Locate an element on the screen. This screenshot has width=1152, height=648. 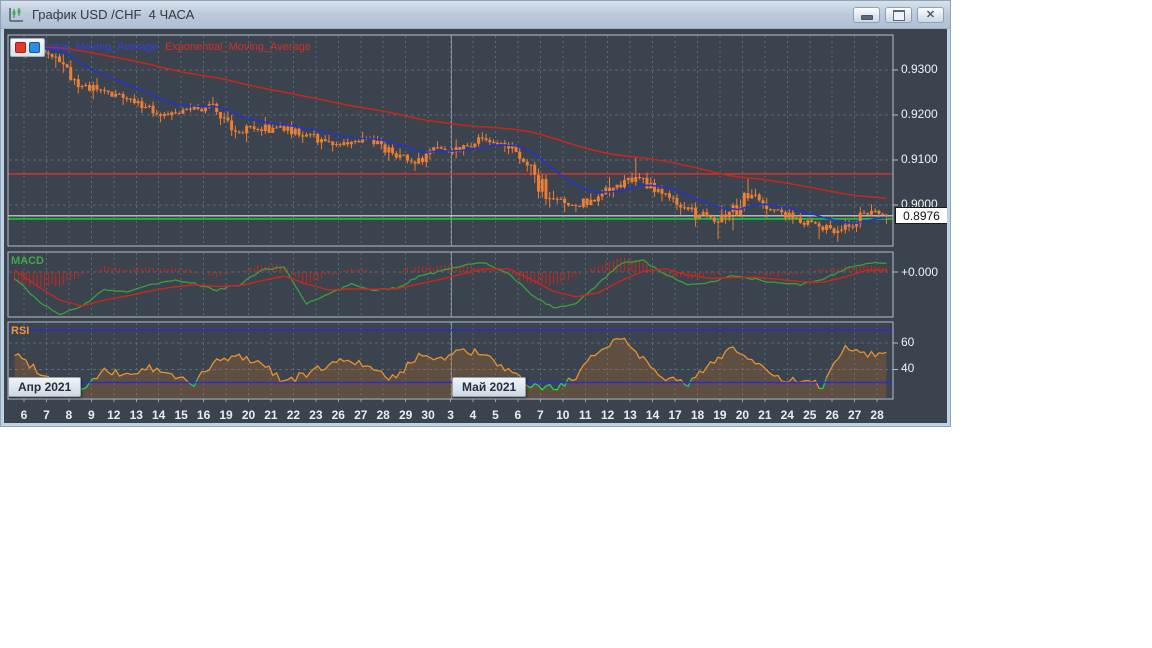
month-label-apr-2021: Апр 2021 is located at coordinates (45, 387).